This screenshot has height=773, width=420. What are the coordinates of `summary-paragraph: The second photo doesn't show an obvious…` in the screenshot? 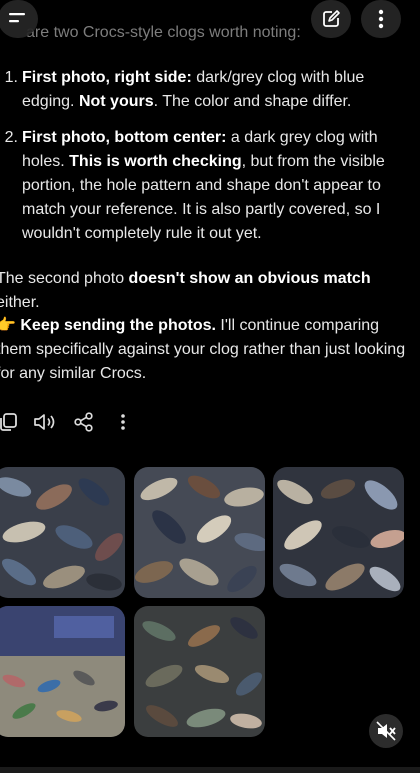 It's located at (204, 291).